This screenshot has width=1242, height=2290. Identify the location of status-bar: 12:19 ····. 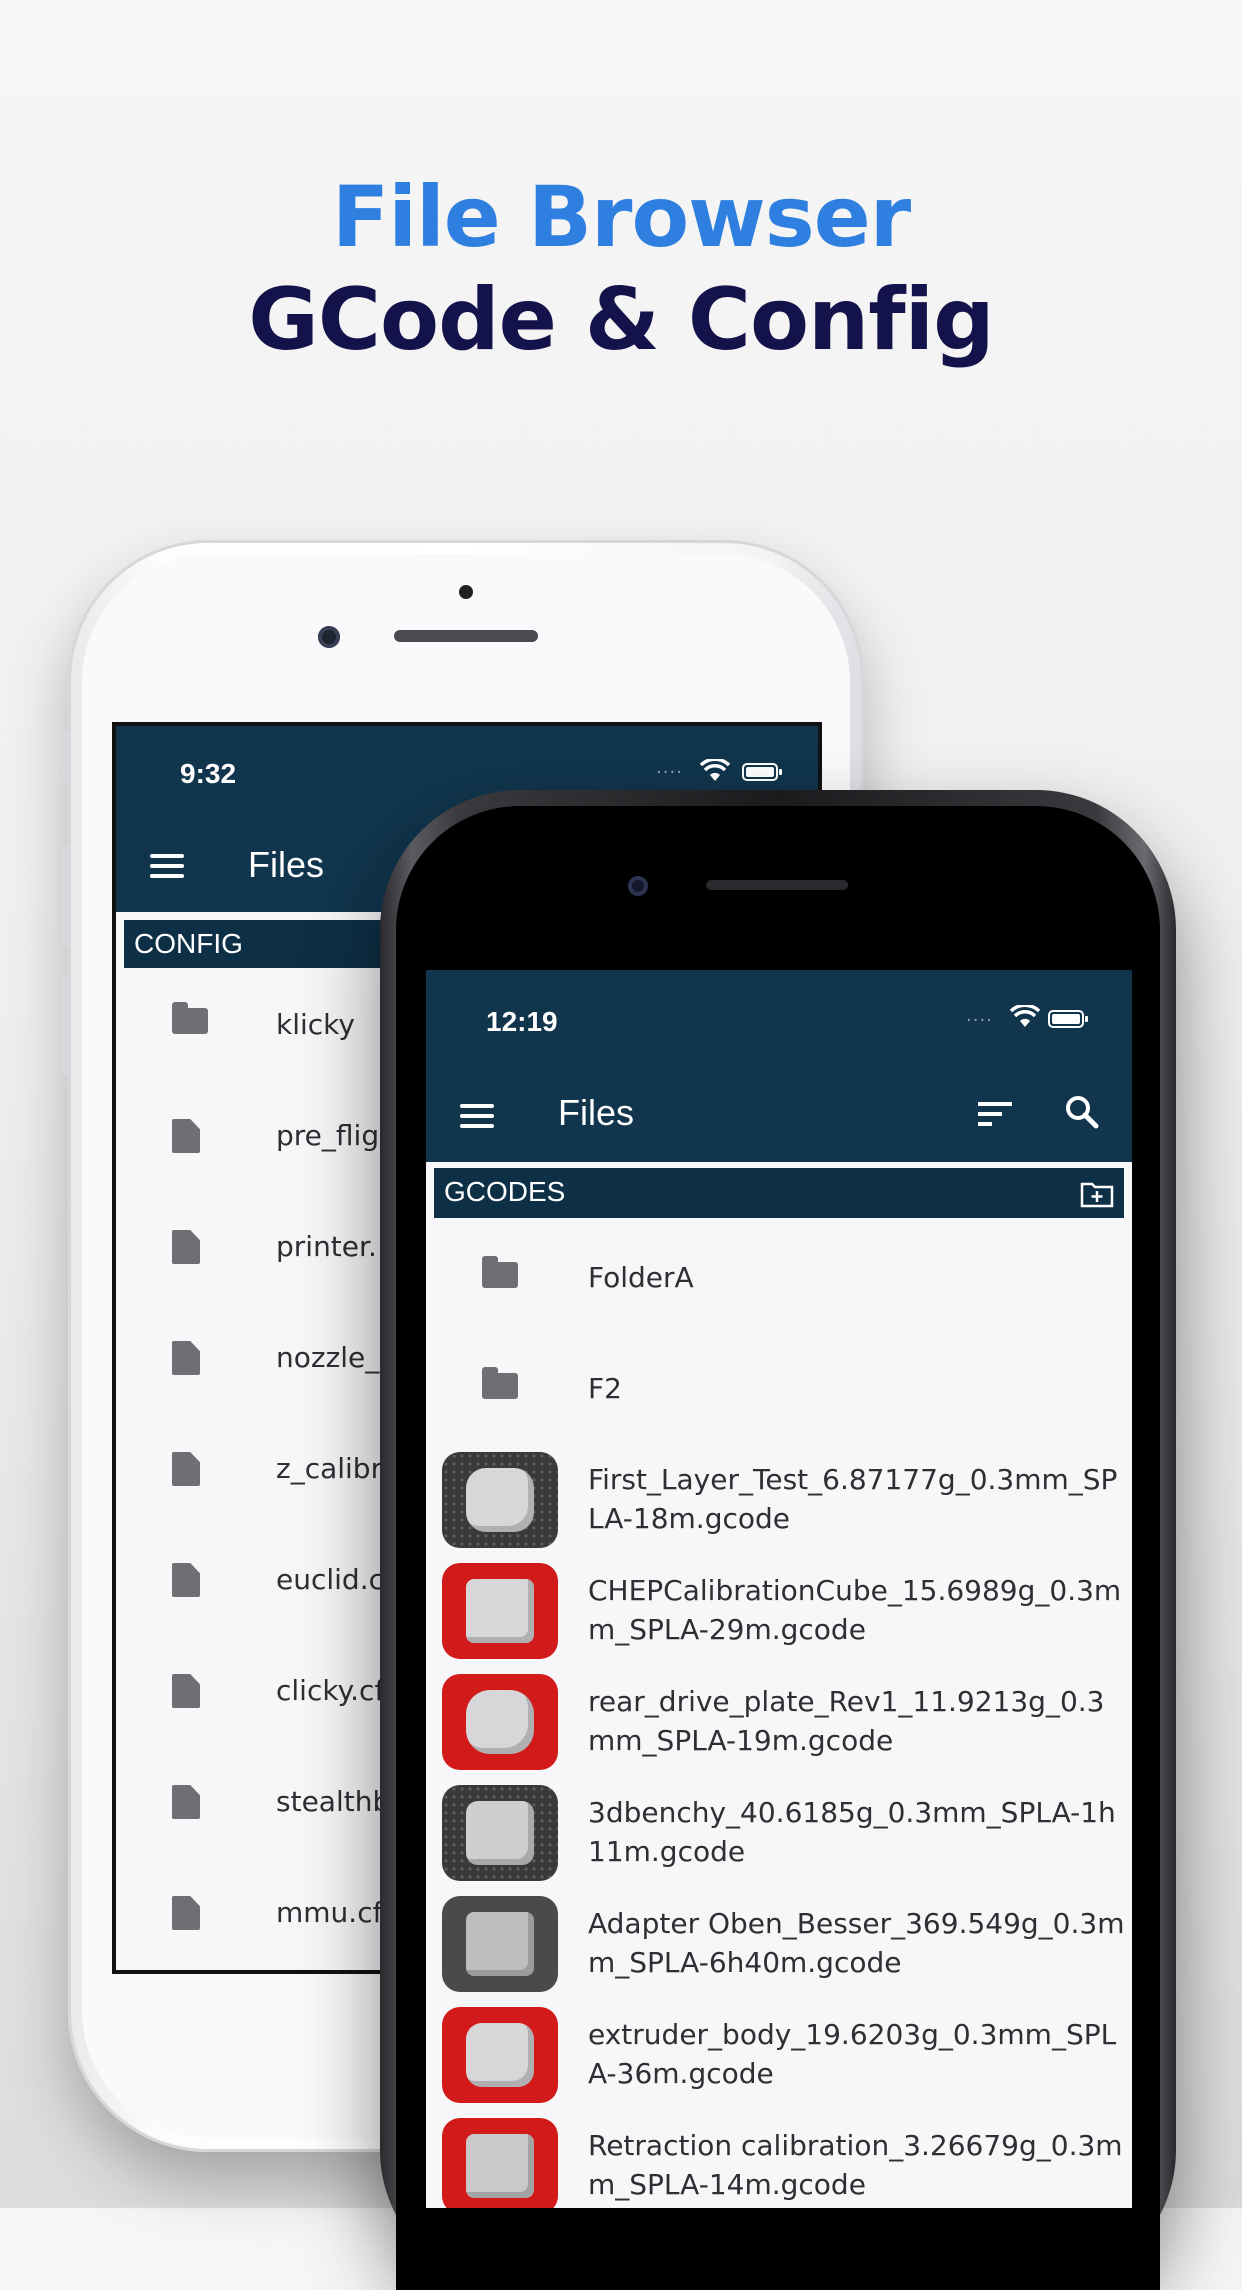
(779, 1018).